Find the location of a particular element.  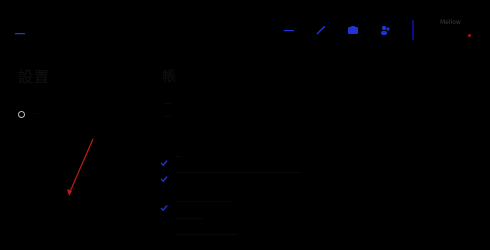

option-label: ————————— is located at coordinates (206, 234).